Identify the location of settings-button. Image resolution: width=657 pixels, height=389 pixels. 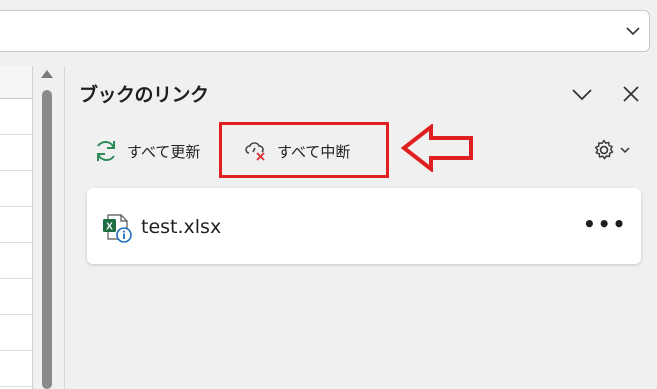
(611, 150).